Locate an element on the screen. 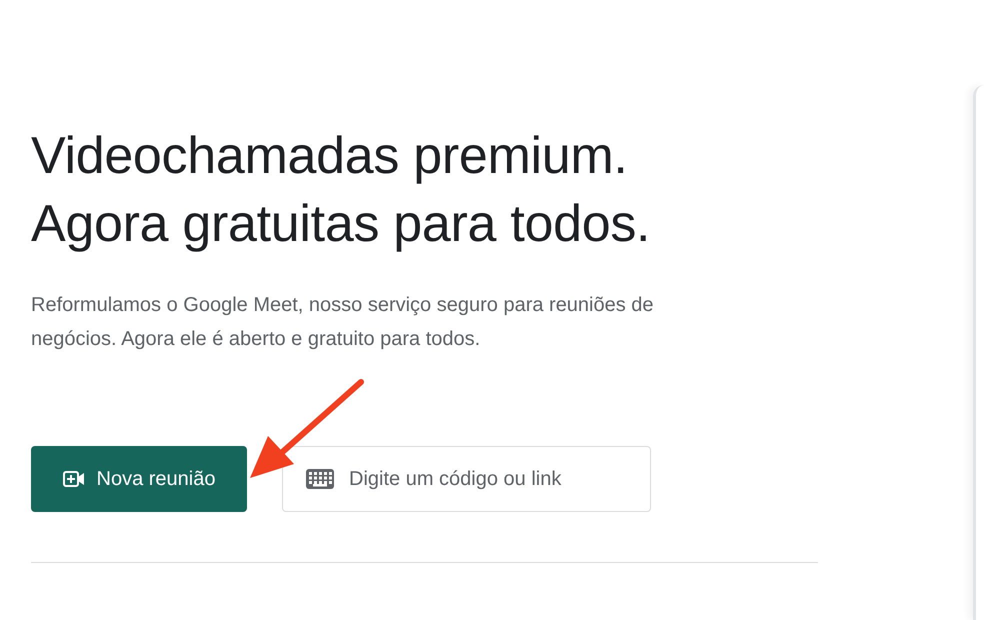 The width and height of the screenshot is (984, 620). new-meeting-button: Nova reunião is located at coordinates (139, 479).